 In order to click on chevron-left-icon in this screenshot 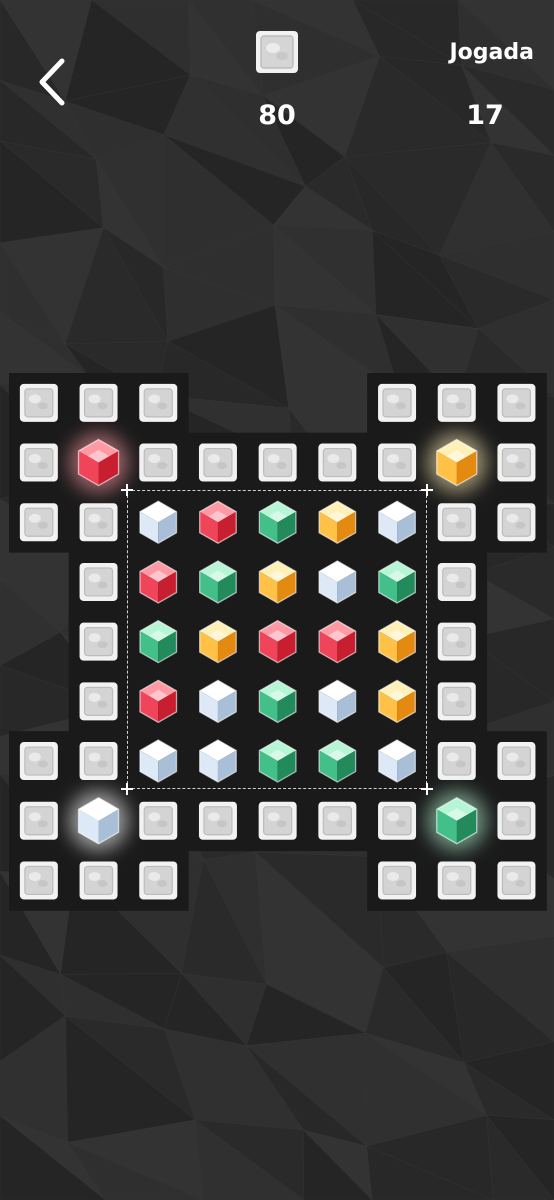, I will do `click(52, 82)`.